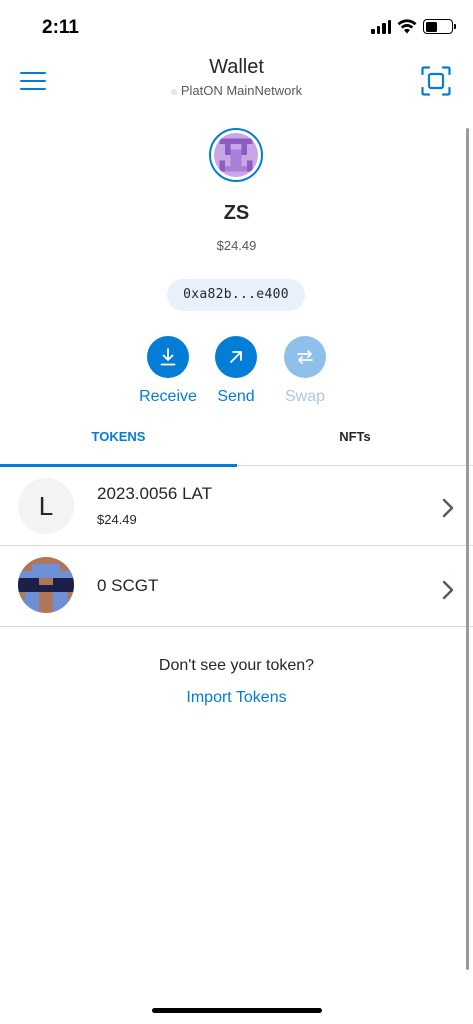 Image resolution: width=473 pixels, height=1024 pixels. What do you see at coordinates (168, 371) in the screenshot?
I see `receive-button: Receive` at bounding box center [168, 371].